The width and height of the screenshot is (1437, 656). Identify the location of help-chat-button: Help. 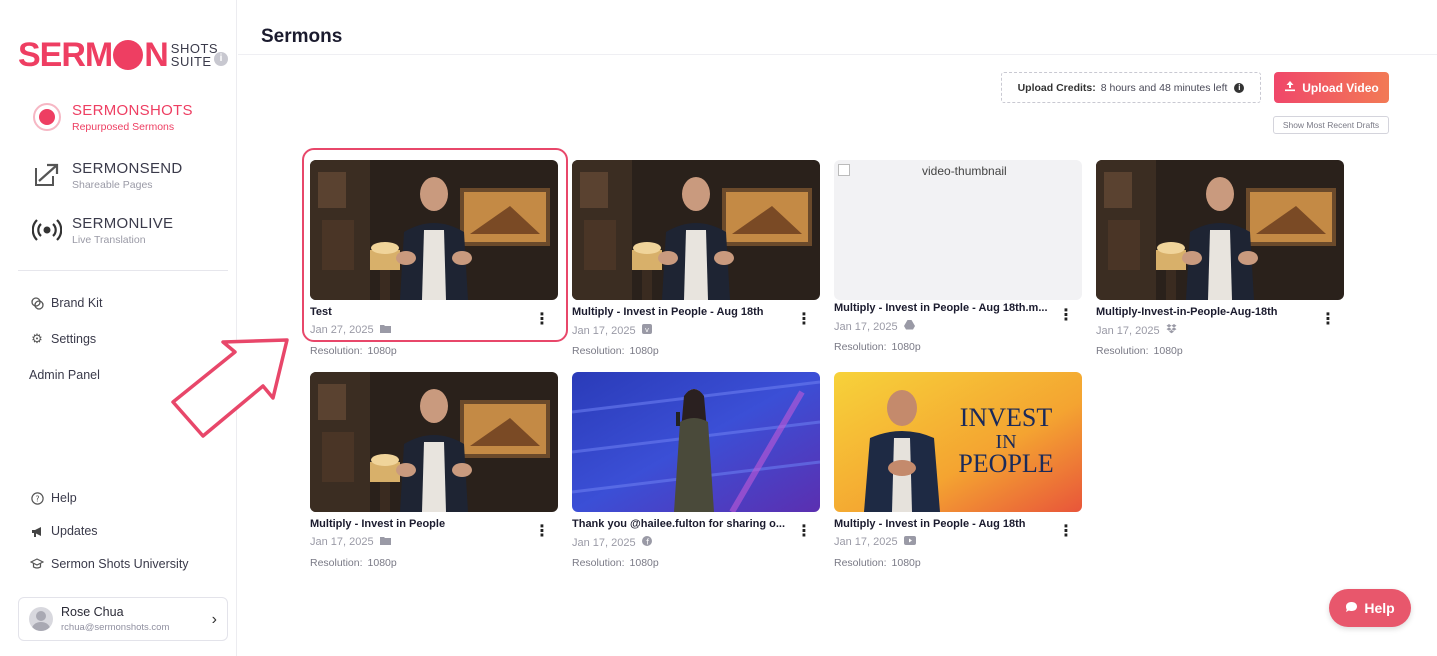
(1370, 608).